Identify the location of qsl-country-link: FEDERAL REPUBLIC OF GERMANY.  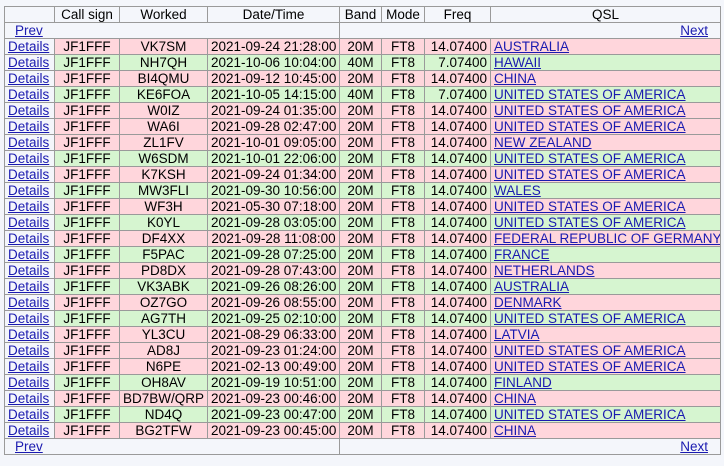
(607, 239).